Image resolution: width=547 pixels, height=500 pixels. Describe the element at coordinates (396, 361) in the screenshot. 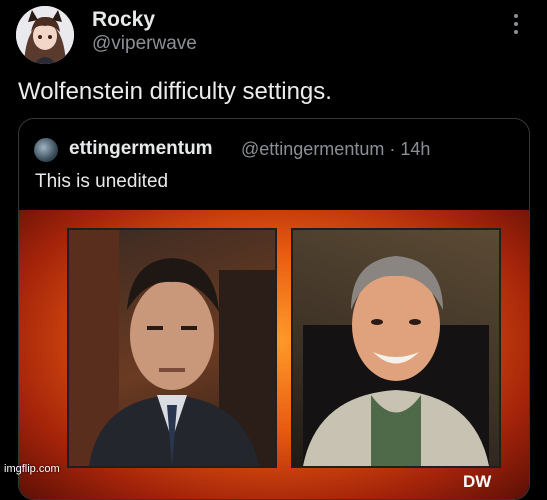

I see `right-person-illustration` at that location.